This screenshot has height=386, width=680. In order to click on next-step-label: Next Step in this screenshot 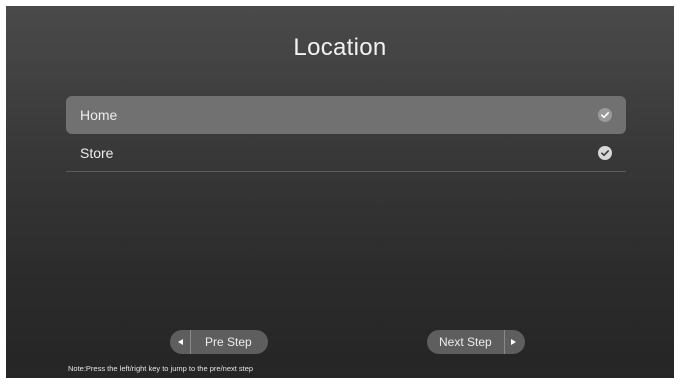, I will do `click(465, 342)`.